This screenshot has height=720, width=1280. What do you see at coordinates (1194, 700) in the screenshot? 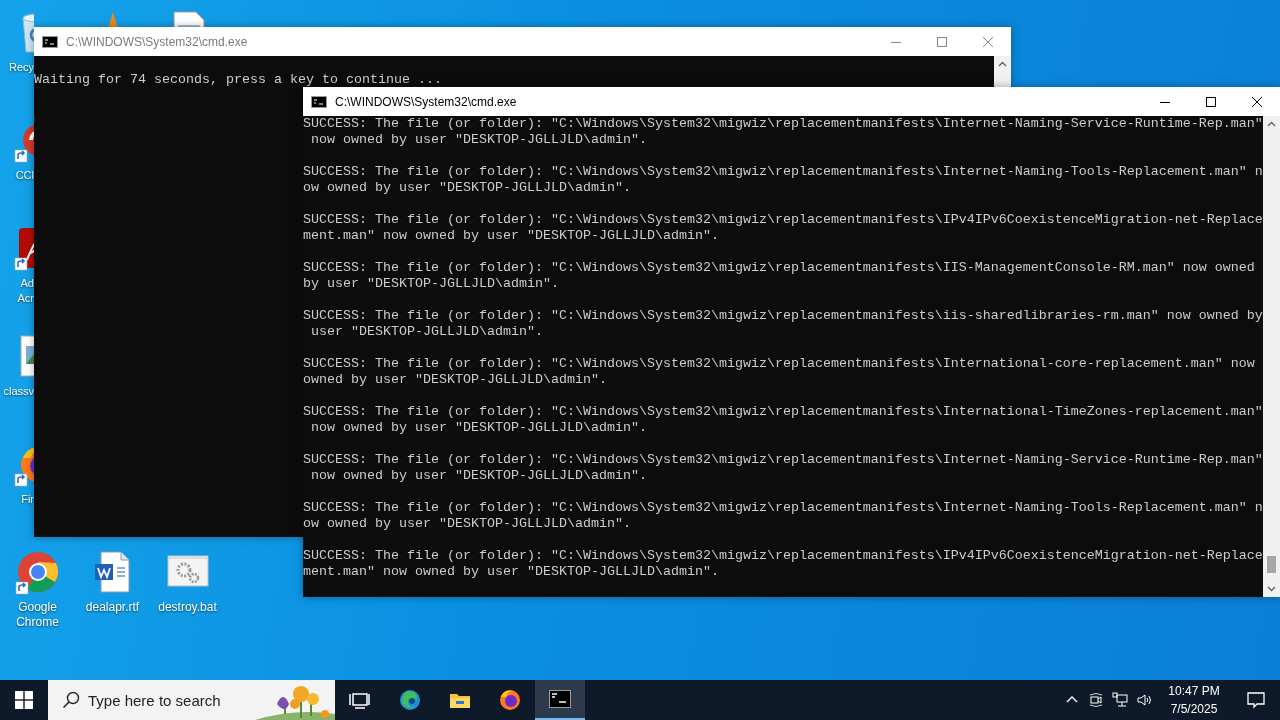
I see `clock: 10:47 PM 7/5/2025` at bounding box center [1194, 700].